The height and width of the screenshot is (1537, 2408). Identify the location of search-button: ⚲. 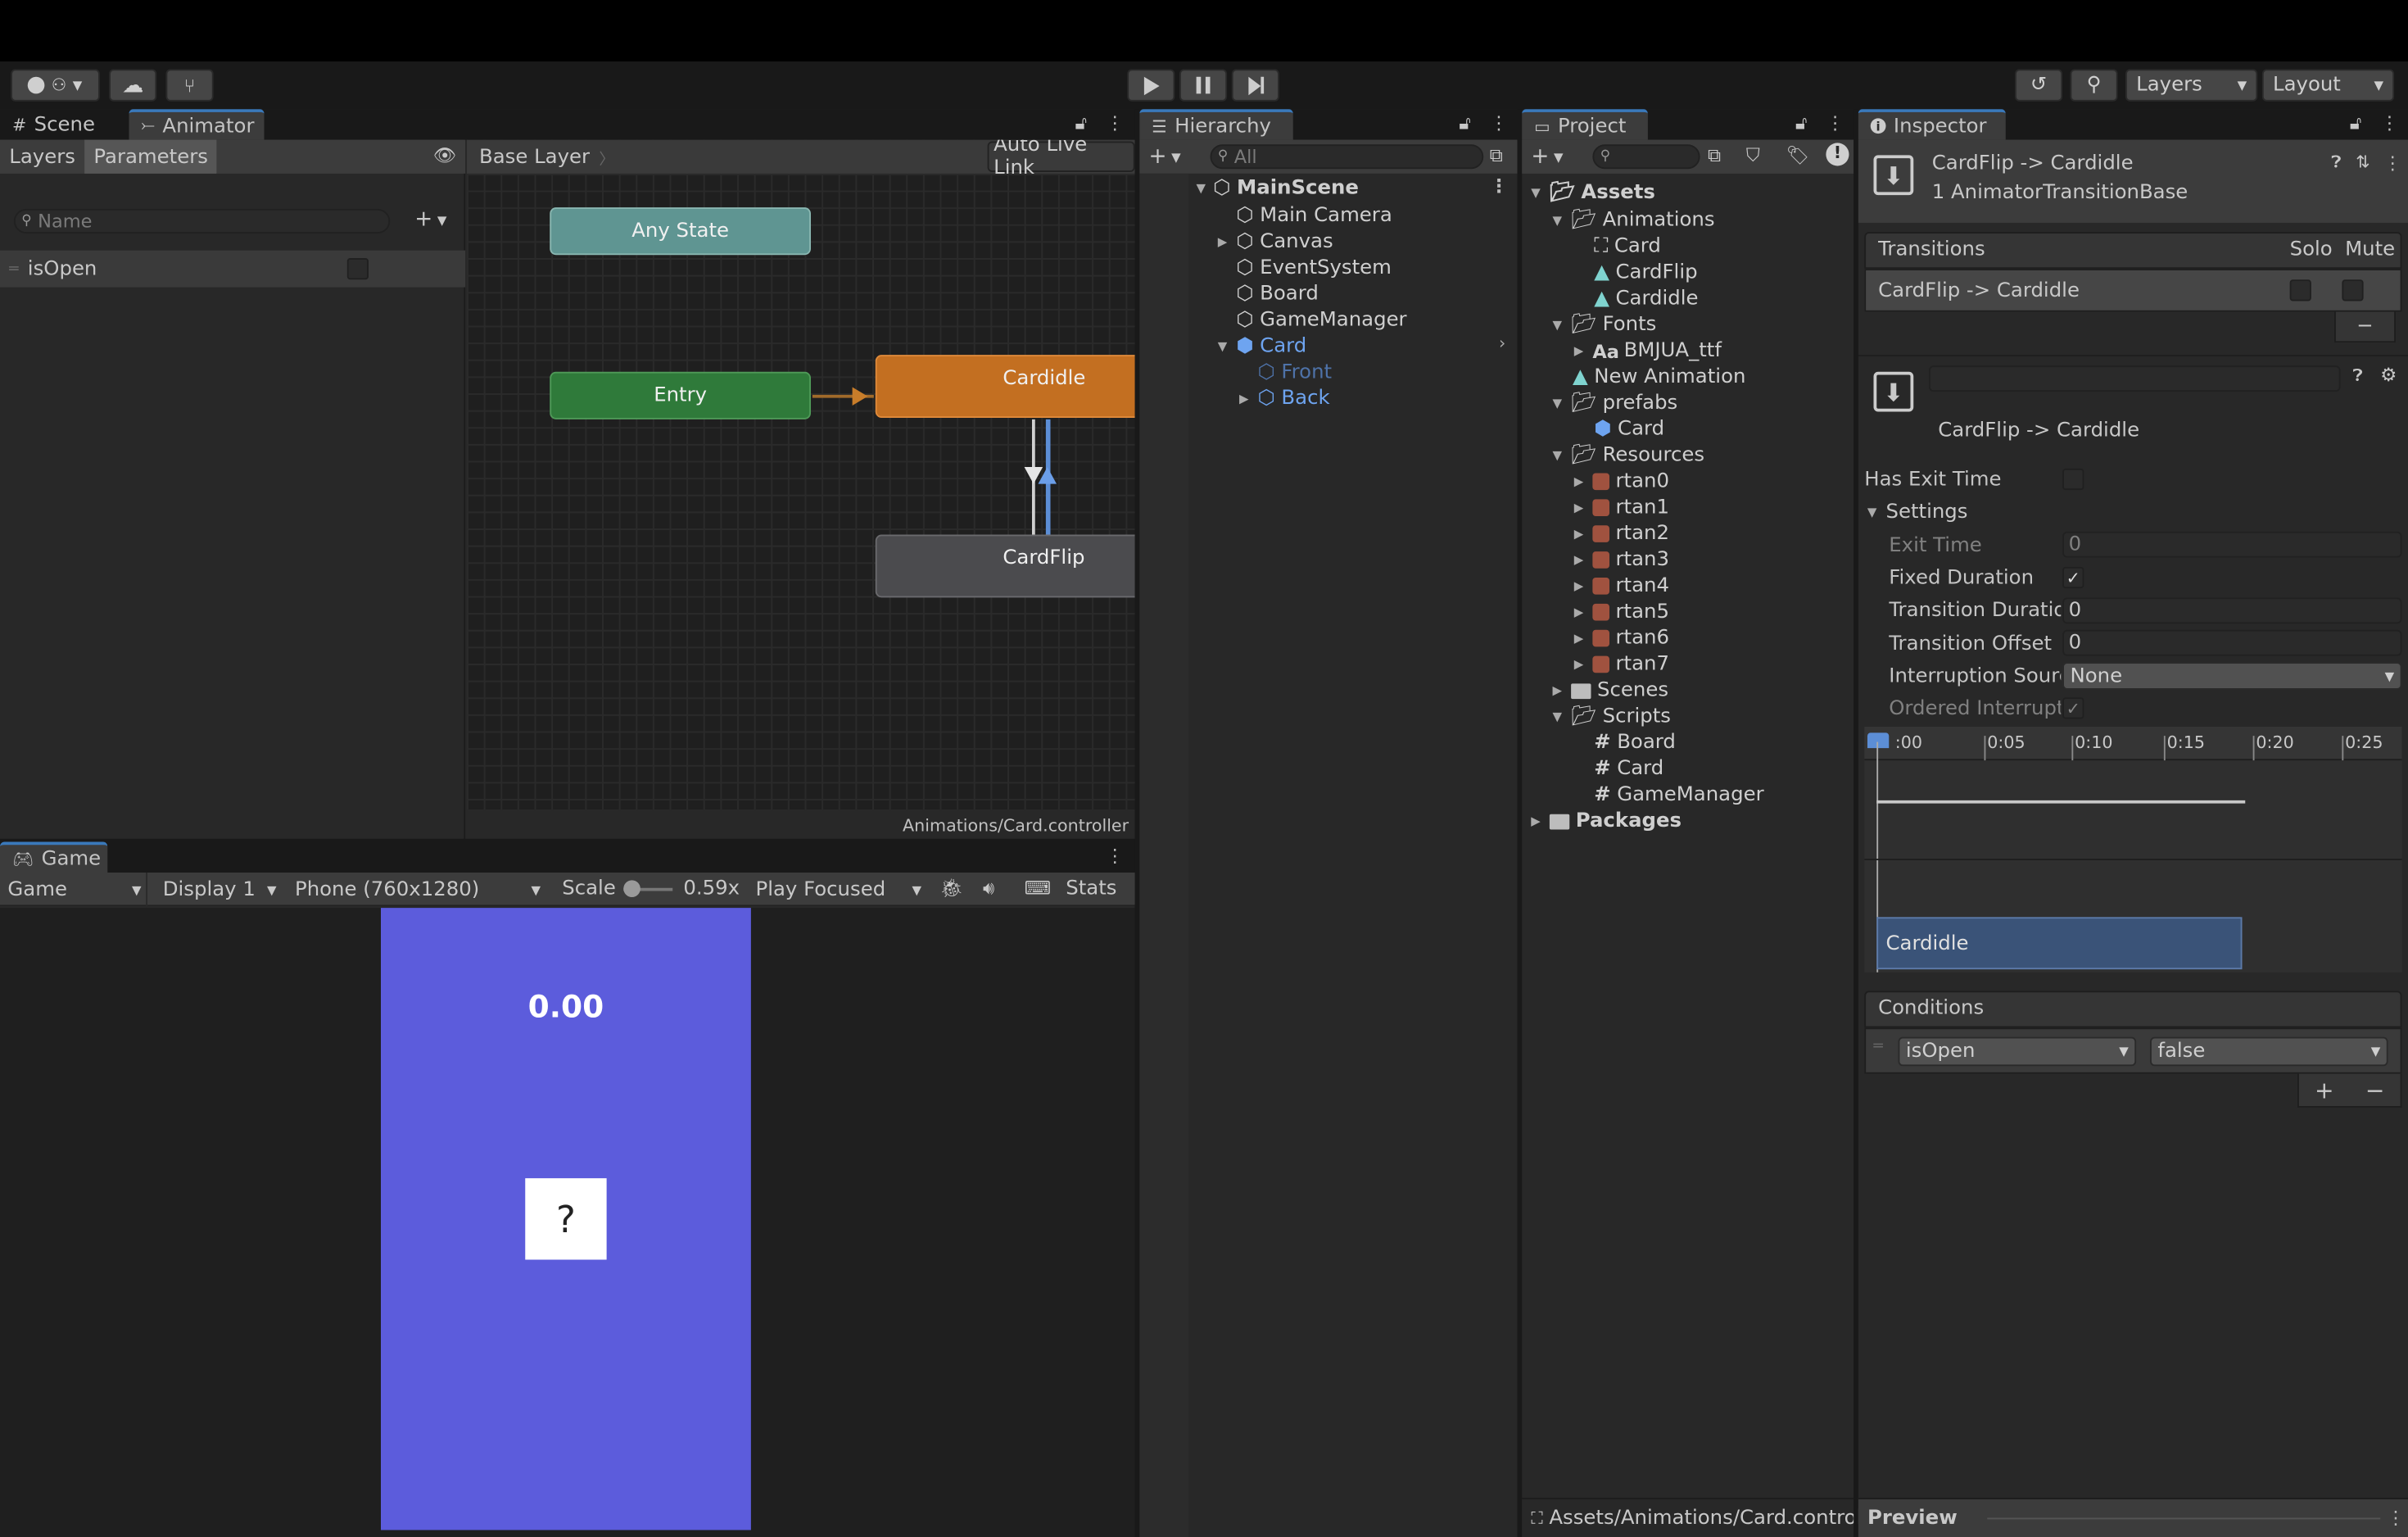
(2094, 86).